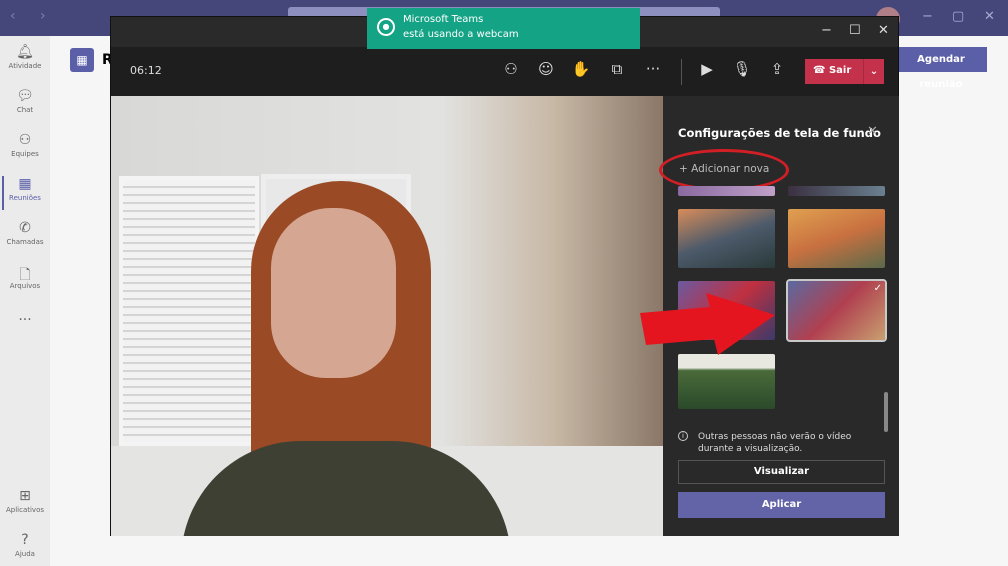 The height and width of the screenshot is (566, 1008). I want to click on chat-icon: ☺, so click(546, 69).